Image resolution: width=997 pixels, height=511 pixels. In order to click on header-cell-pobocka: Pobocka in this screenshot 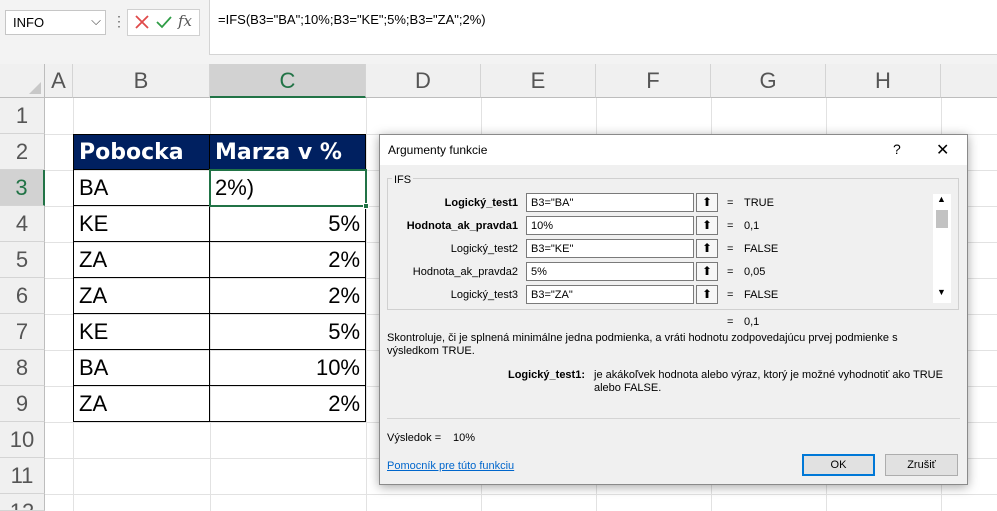, I will do `click(141, 152)`.